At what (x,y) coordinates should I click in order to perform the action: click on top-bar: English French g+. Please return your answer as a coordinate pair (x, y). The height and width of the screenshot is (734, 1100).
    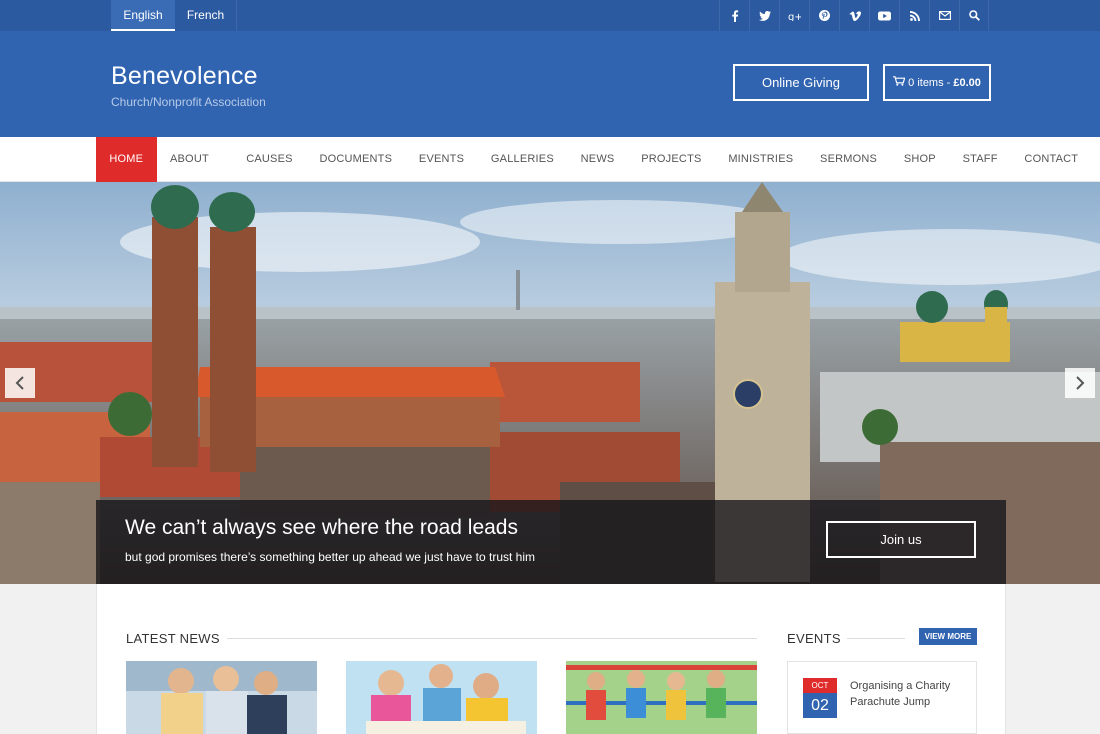
    Looking at the image, I should click on (550, 15).